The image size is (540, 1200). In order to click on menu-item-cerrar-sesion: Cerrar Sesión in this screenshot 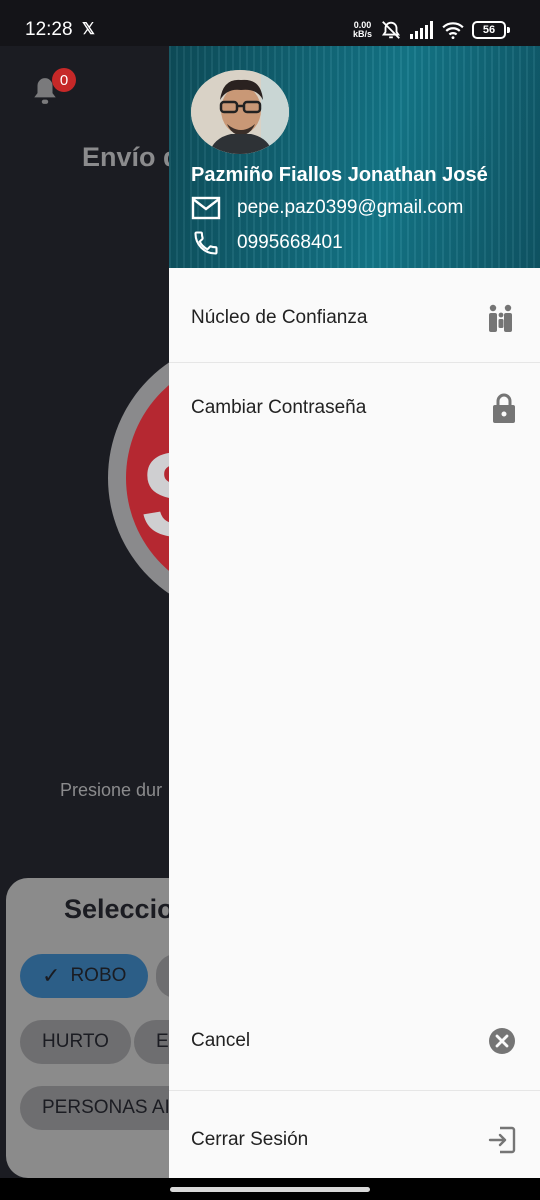, I will do `click(354, 1140)`.